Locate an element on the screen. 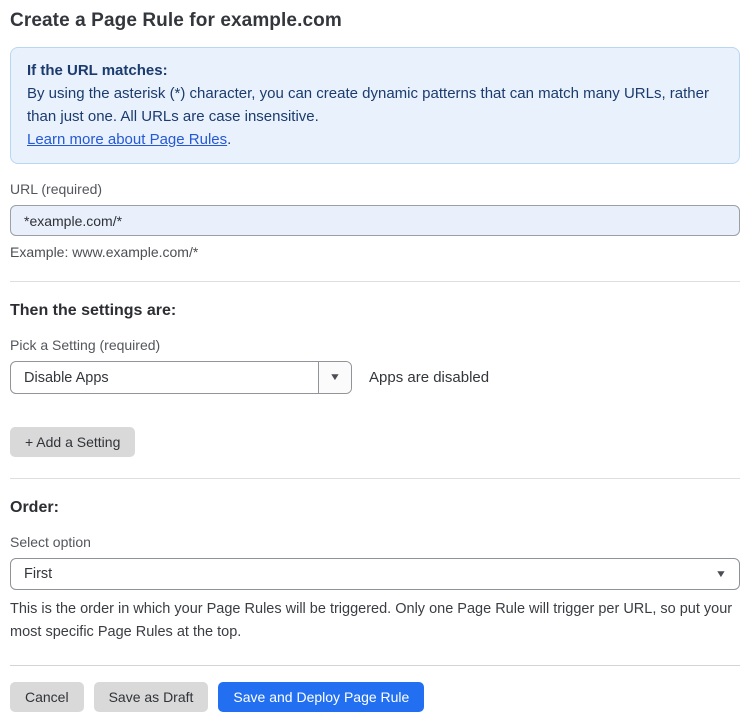 The height and width of the screenshot is (724, 750). pick-setting-label: Pick a Setting (required) is located at coordinates (85, 345).